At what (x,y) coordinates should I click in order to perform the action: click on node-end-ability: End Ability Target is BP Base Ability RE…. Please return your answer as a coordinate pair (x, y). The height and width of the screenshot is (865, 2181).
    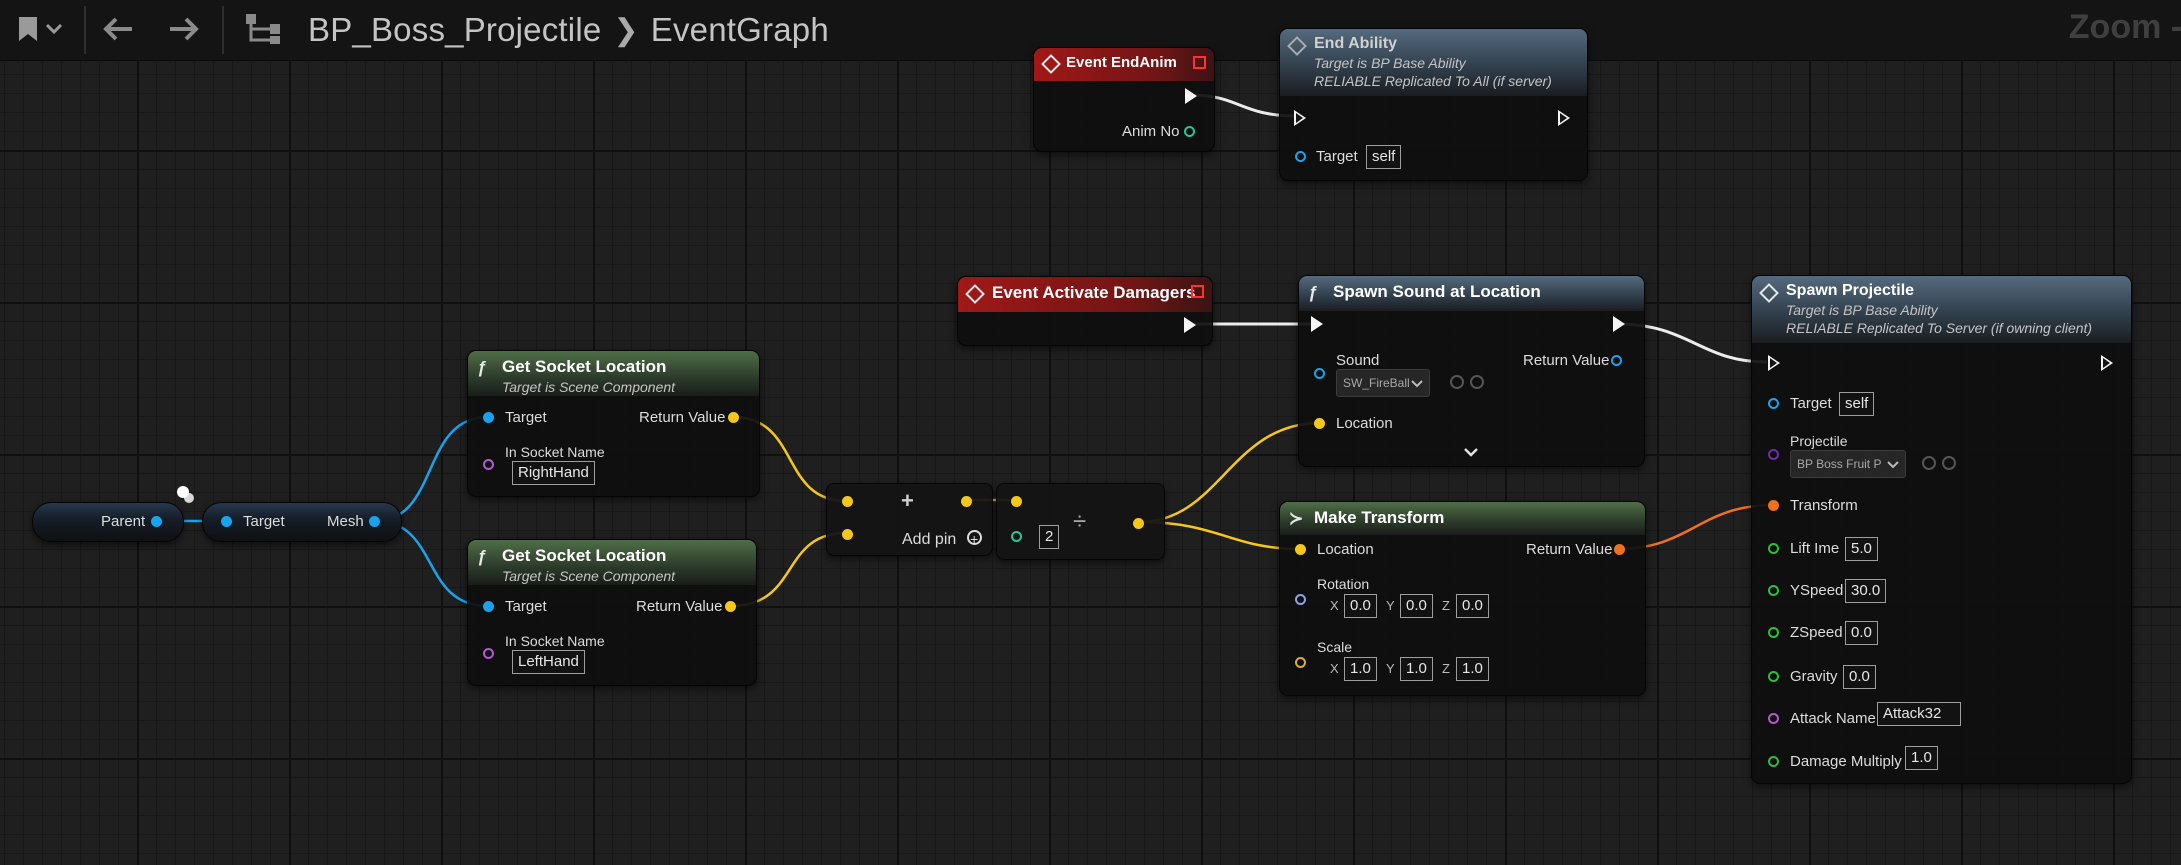
    Looking at the image, I should click on (1433, 104).